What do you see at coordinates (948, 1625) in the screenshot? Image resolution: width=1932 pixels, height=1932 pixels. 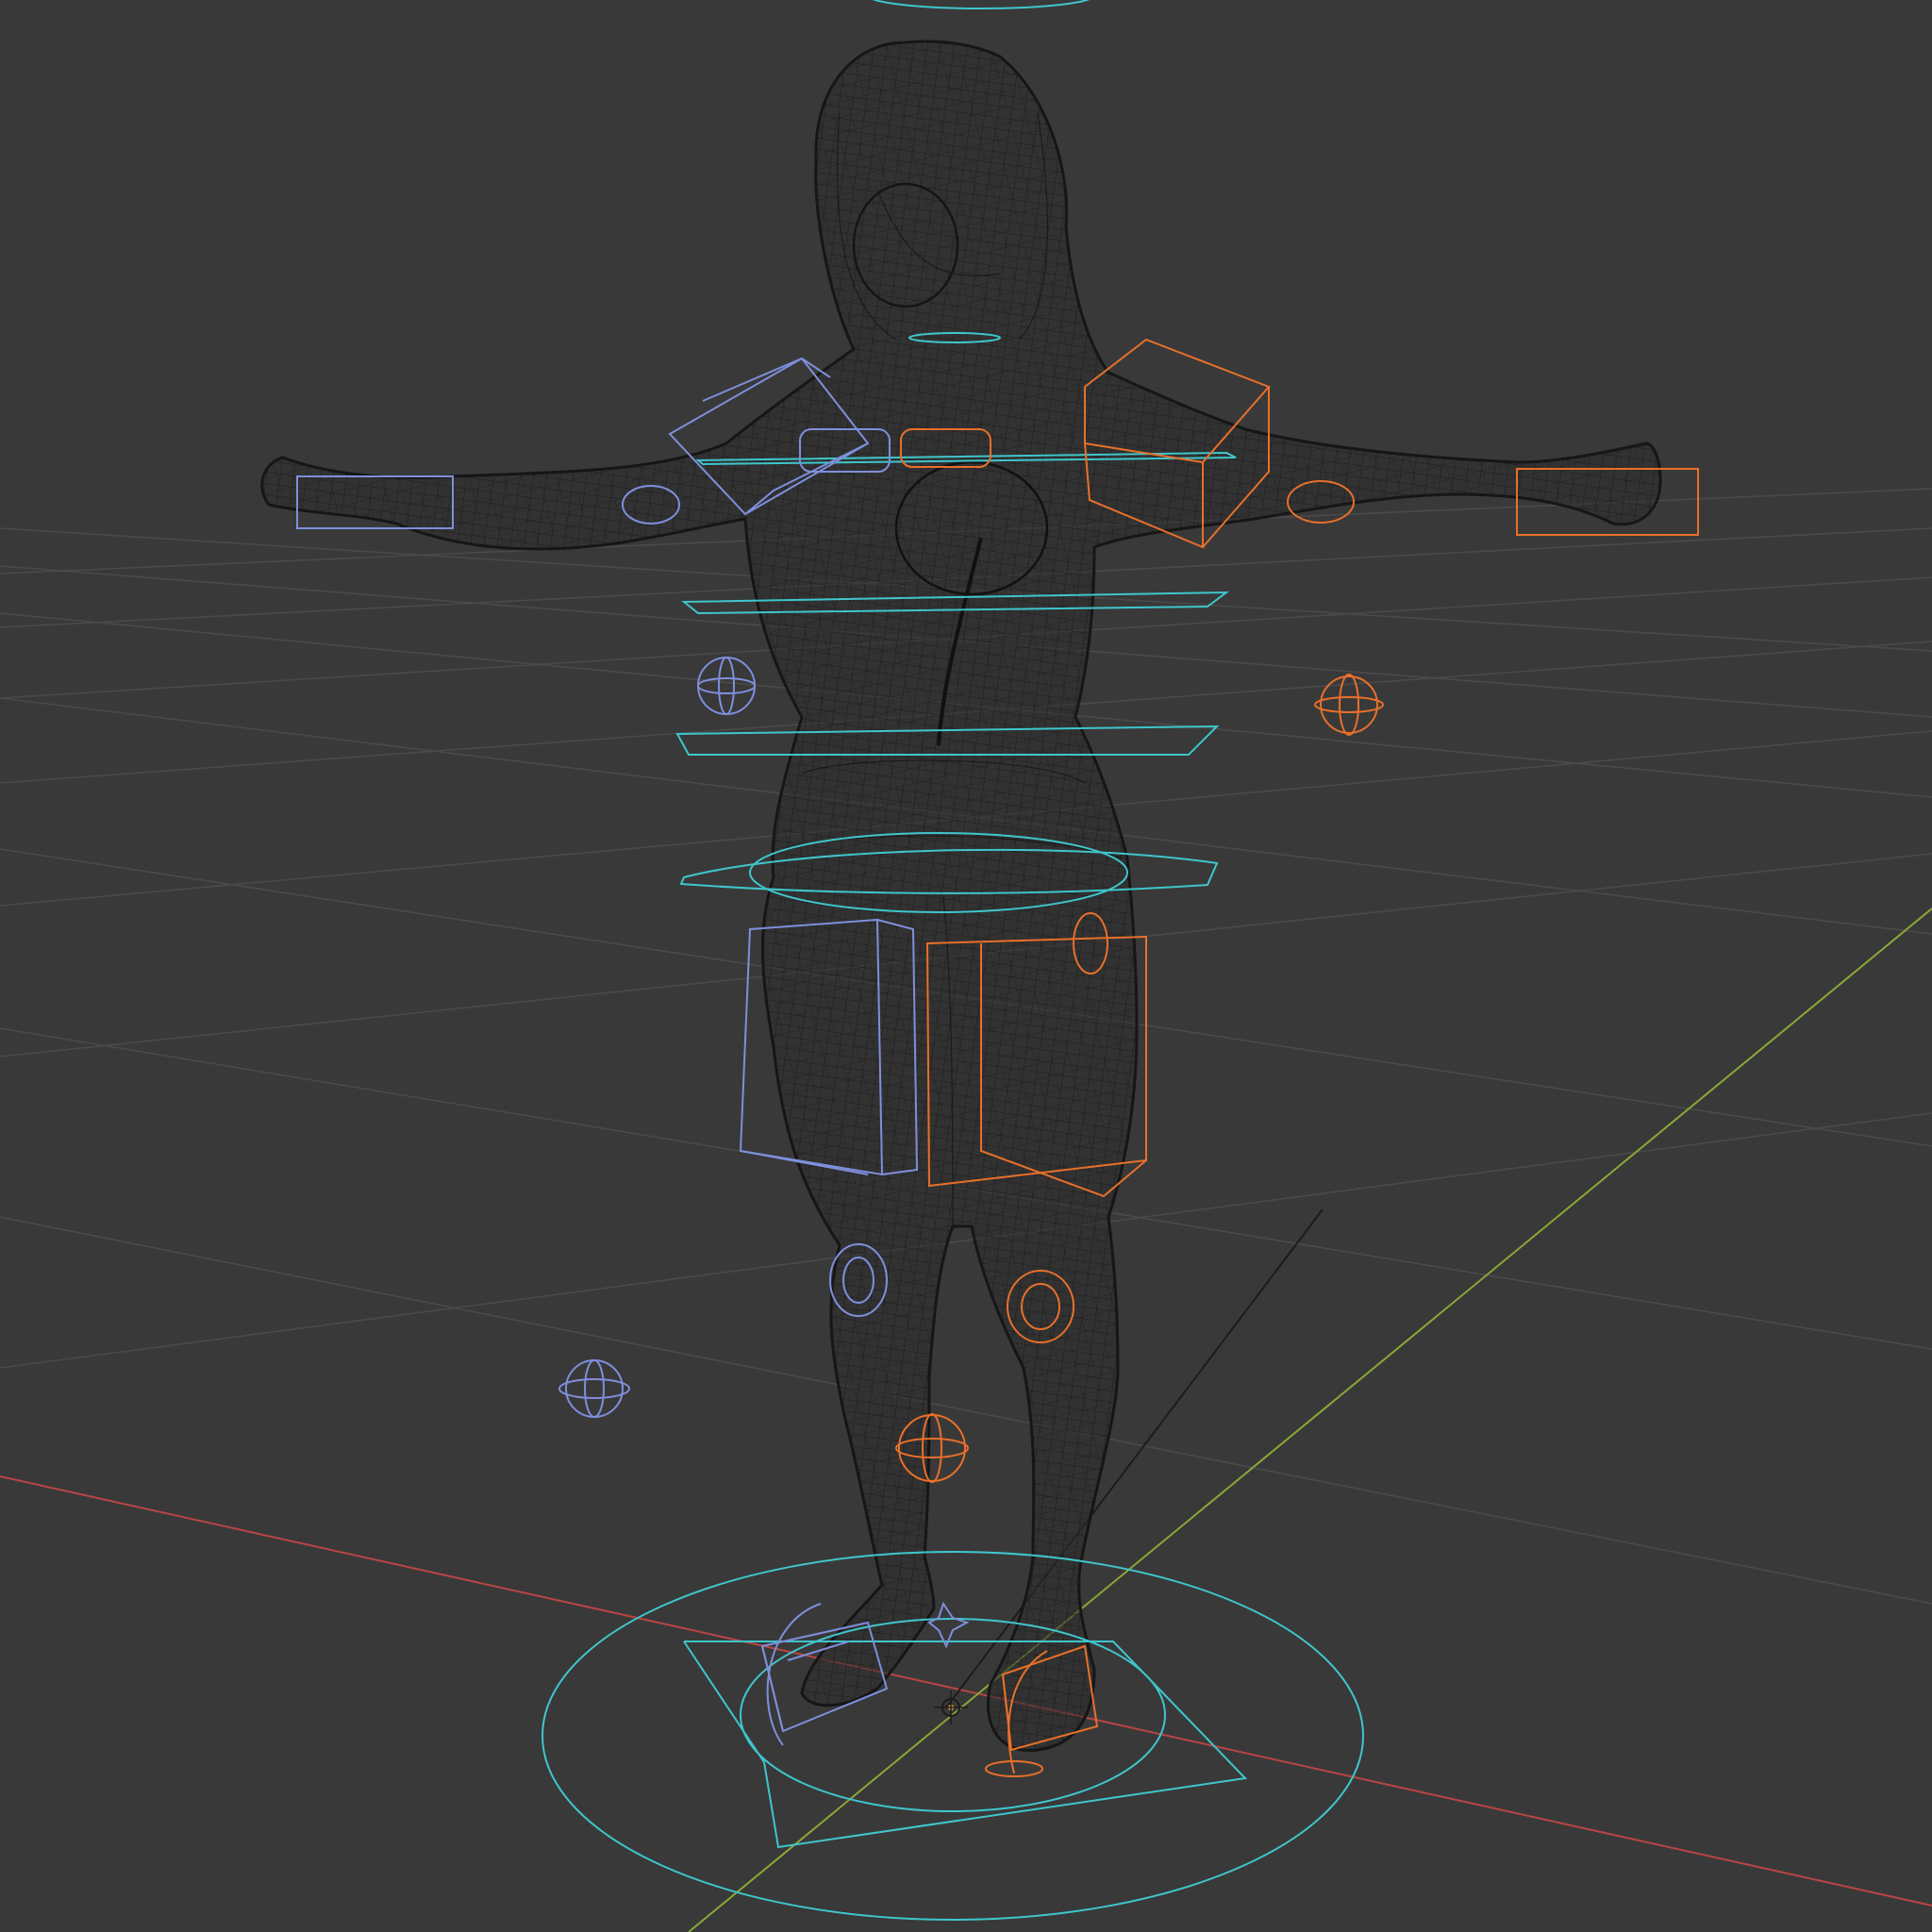 I see `left-heel-control` at bounding box center [948, 1625].